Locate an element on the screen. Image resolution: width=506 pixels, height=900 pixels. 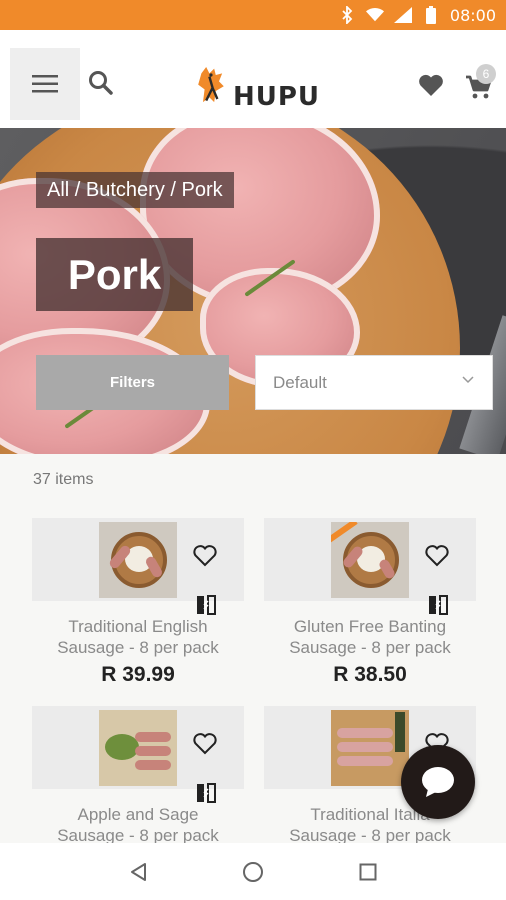
product-name-line1: Traditional English is located at coordinates (138, 626).